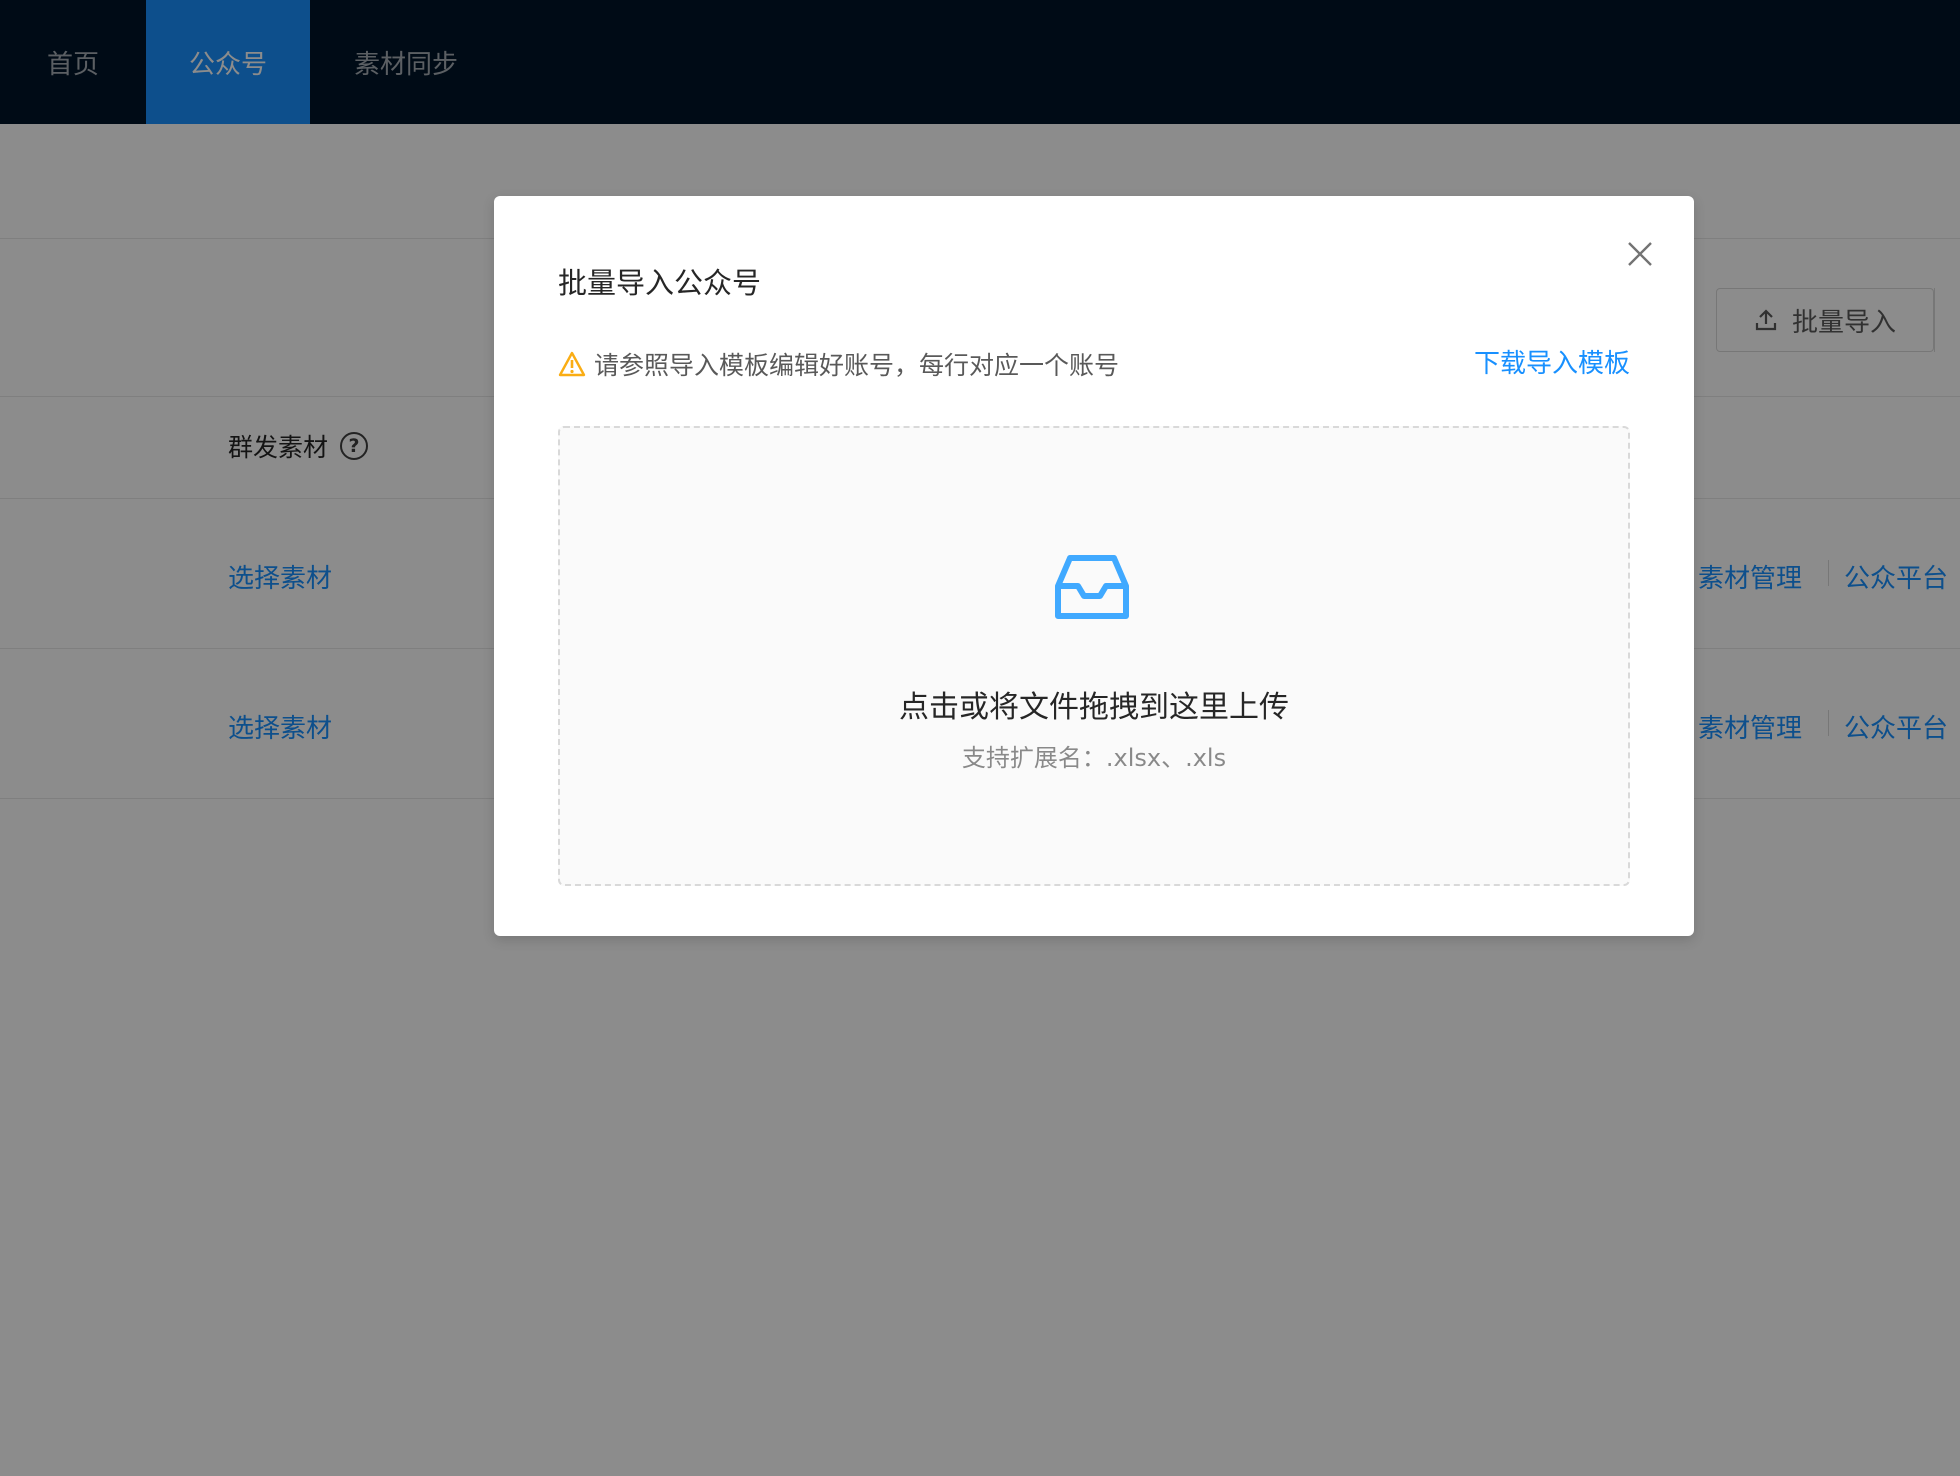  I want to click on download-template-link: 下载导入模板, so click(1552, 364).